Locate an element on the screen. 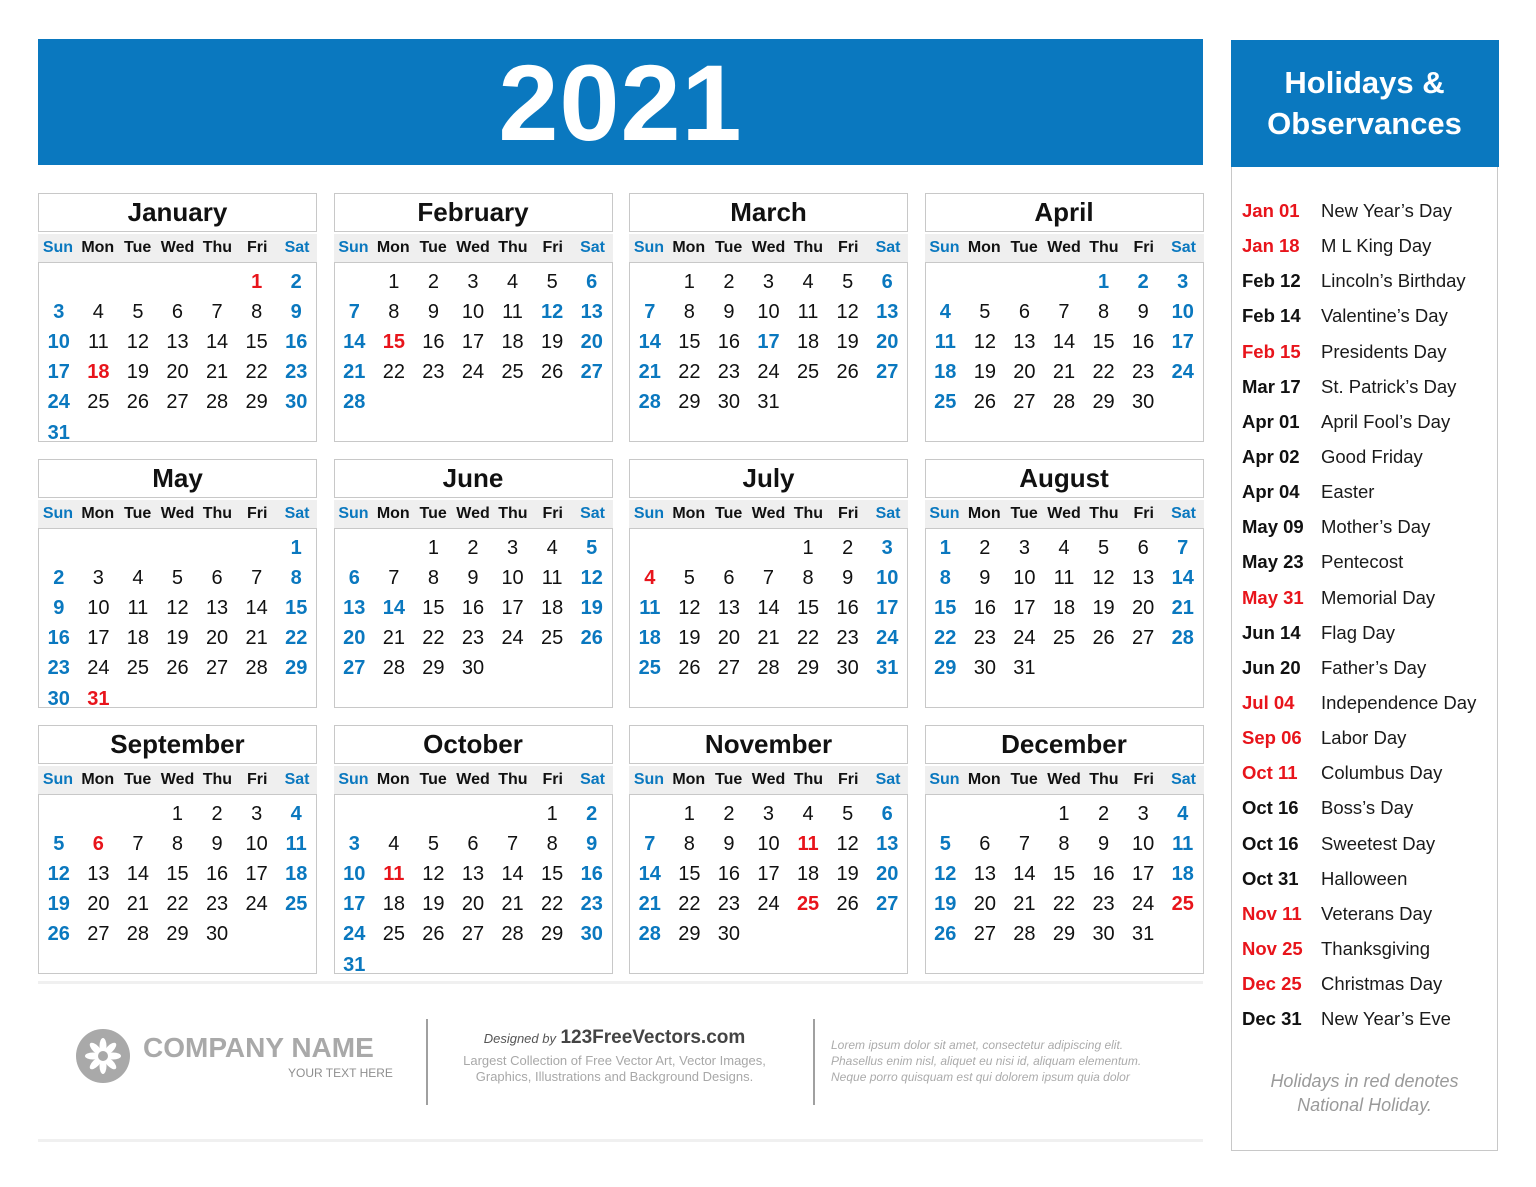 The image size is (1536, 1187). day-cell: 23 is located at coordinates (217, 904).